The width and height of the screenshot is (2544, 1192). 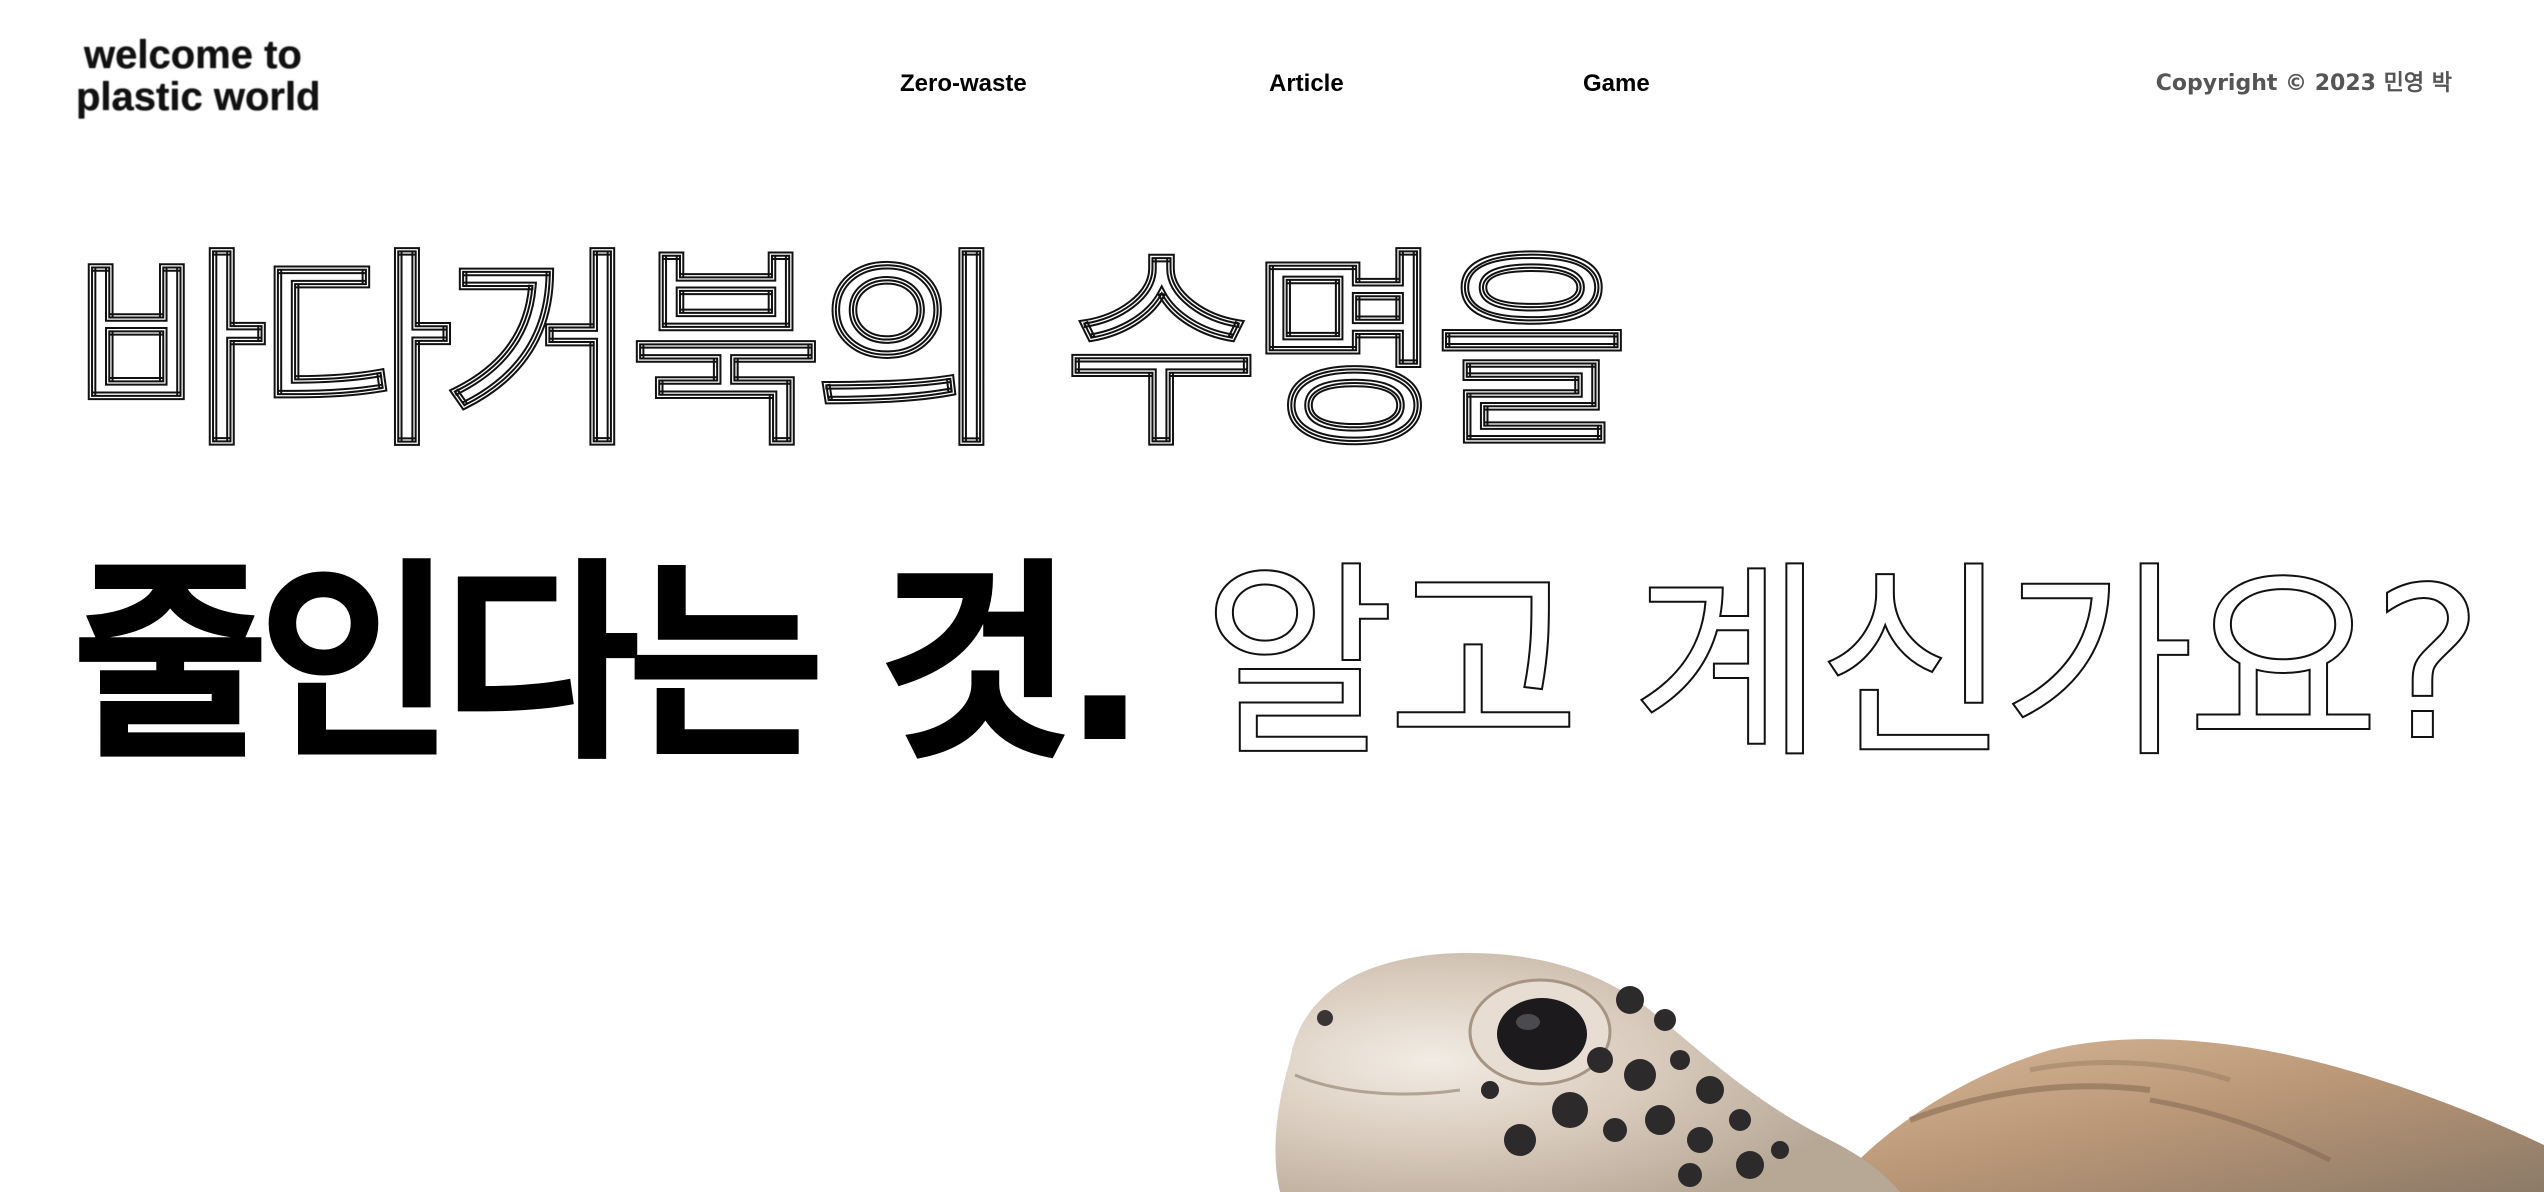 What do you see at coordinates (851, 352) in the screenshot?
I see `hero-headline-line-1: 바다거북의 수명을` at bounding box center [851, 352].